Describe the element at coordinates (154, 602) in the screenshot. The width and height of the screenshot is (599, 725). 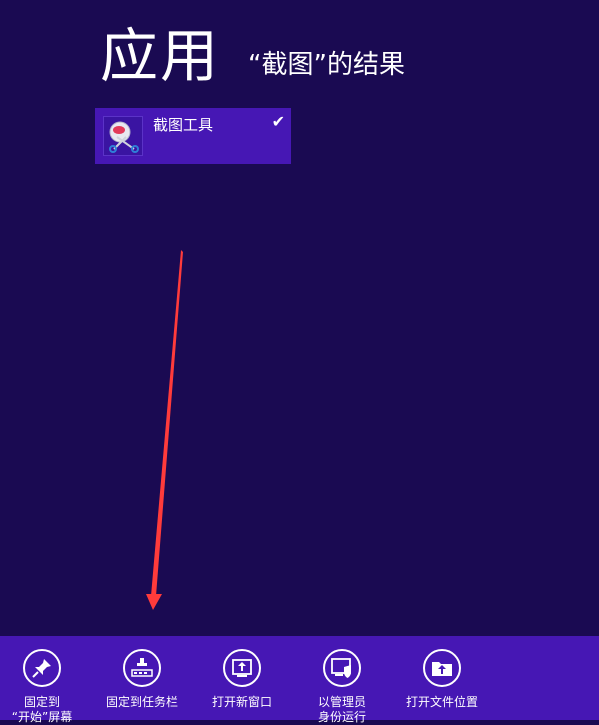
I see `annotation-arrow-head` at that location.